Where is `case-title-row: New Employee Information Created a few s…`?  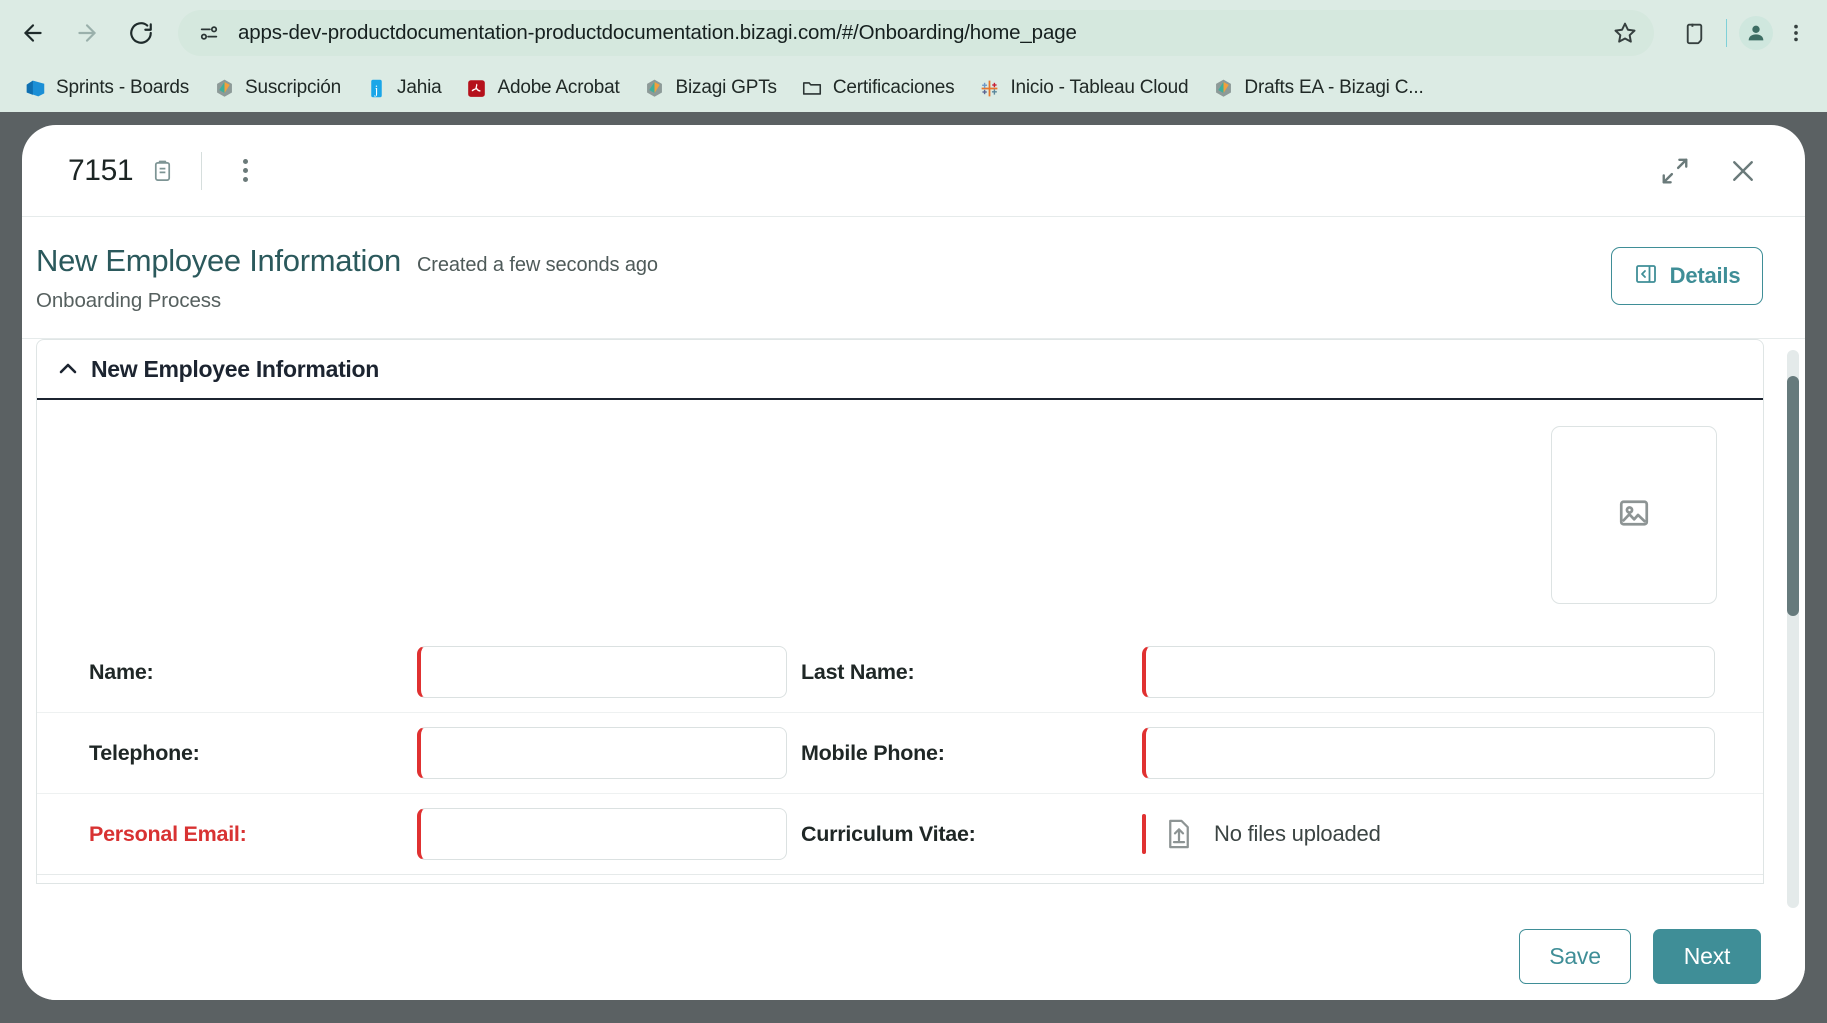 case-title-row: New Employee Information Created a few s… is located at coordinates (347, 261).